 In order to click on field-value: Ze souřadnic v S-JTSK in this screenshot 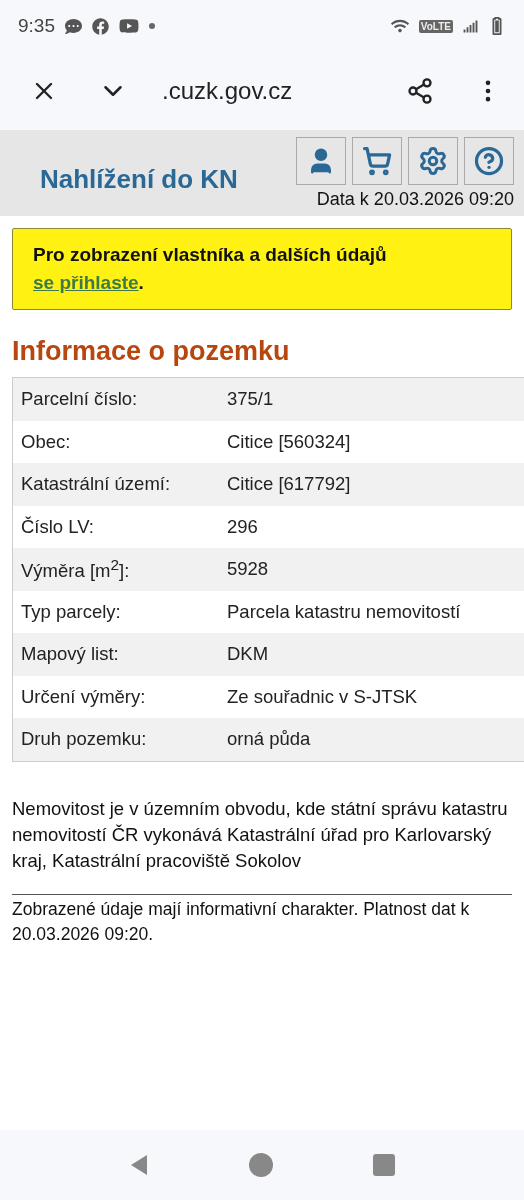, I will do `click(322, 696)`.